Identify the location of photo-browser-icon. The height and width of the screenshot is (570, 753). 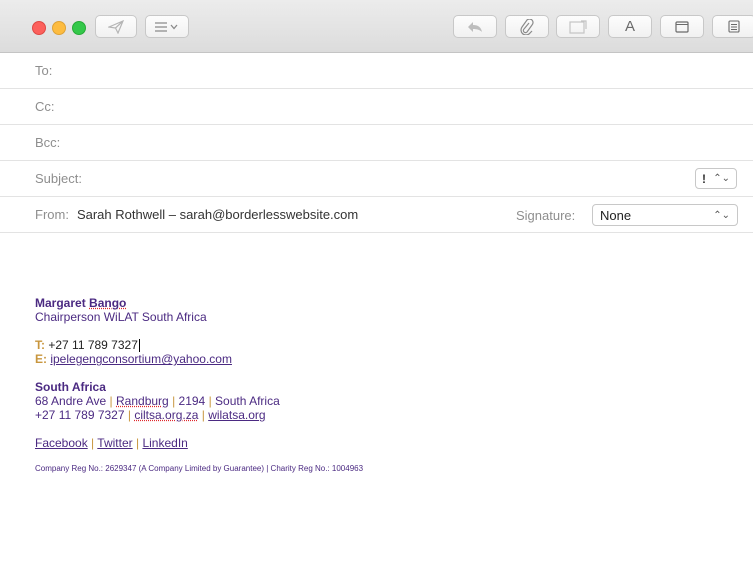
(578, 26).